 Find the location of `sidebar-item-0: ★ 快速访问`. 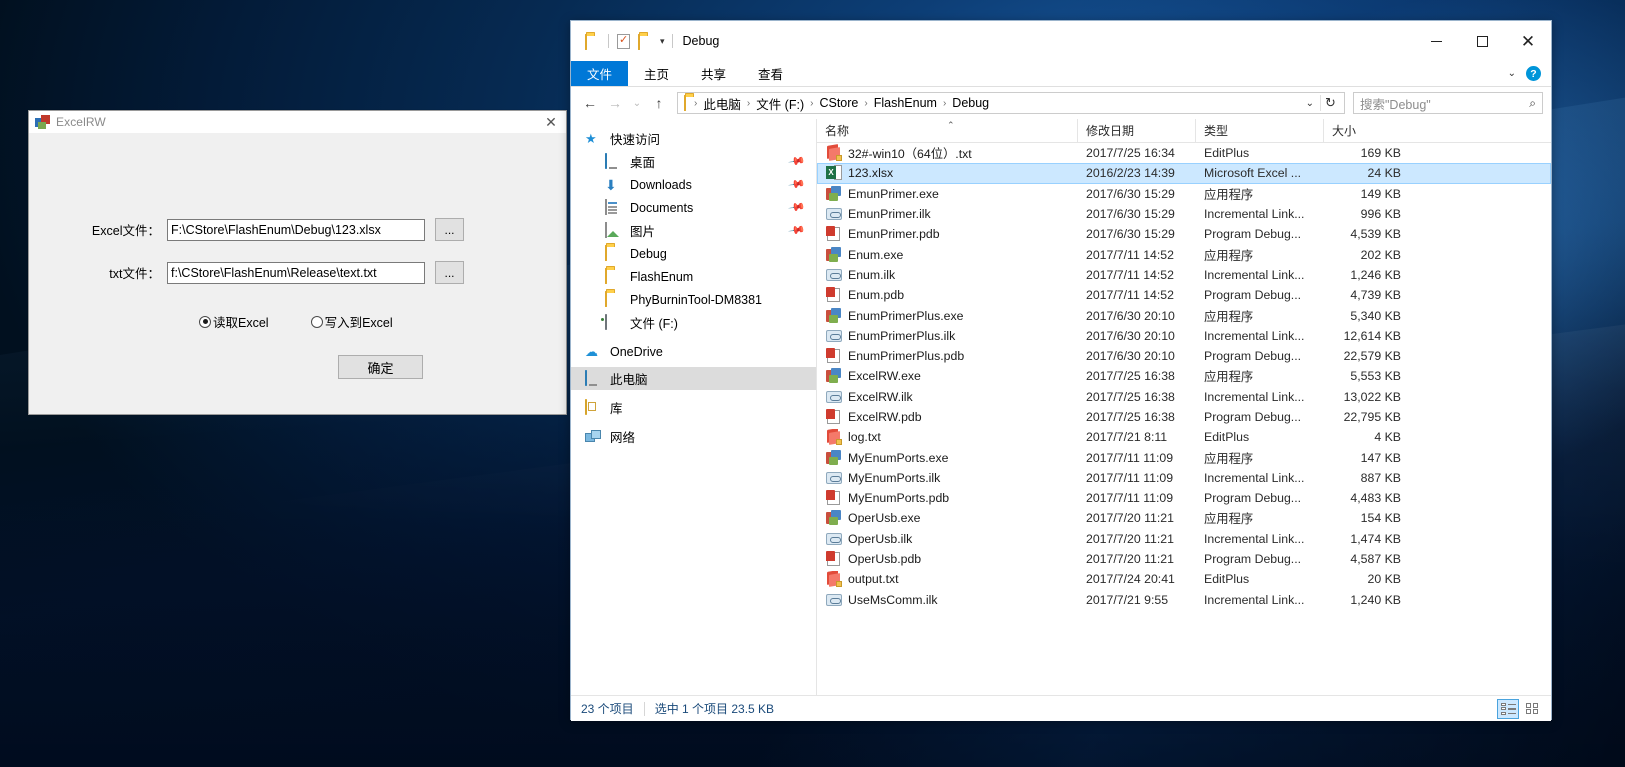

sidebar-item-0: ★ 快速访问 is located at coordinates (693, 138).